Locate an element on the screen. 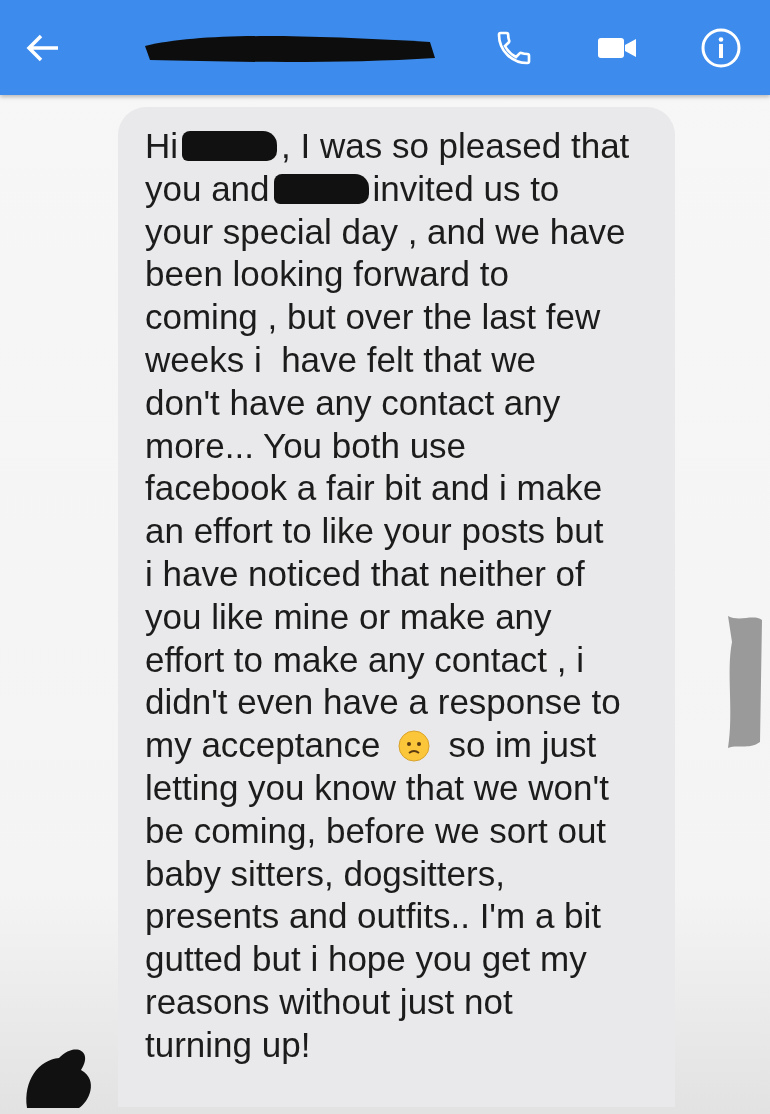 This screenshot has width=770, height=1114. message-text: gutted but i hope you get my is located at coordinates (366, 959).